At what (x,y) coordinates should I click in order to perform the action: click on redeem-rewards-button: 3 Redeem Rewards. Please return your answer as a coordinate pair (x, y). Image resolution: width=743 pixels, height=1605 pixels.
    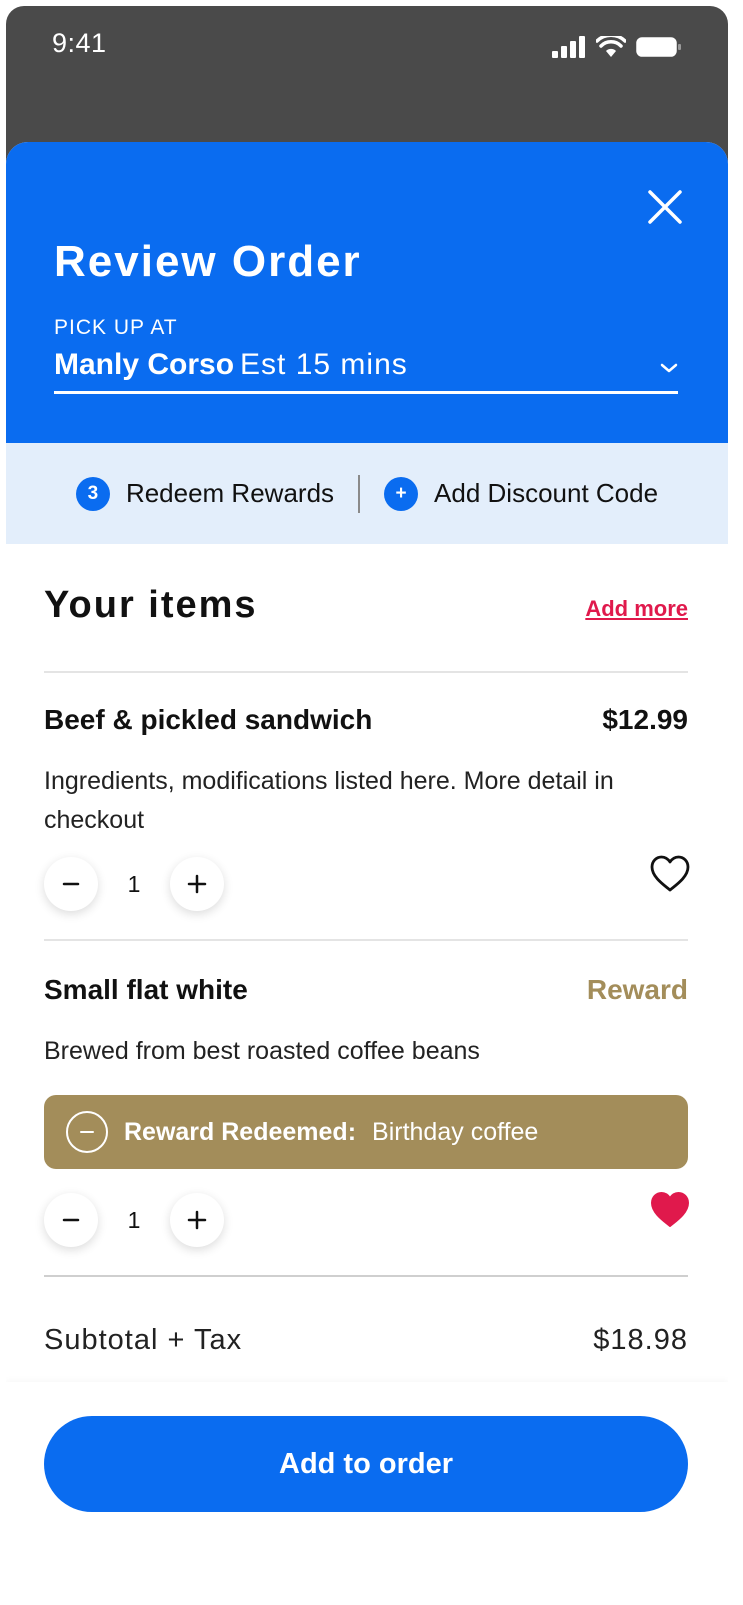
    Looking at the image, I should click on (205, 493).